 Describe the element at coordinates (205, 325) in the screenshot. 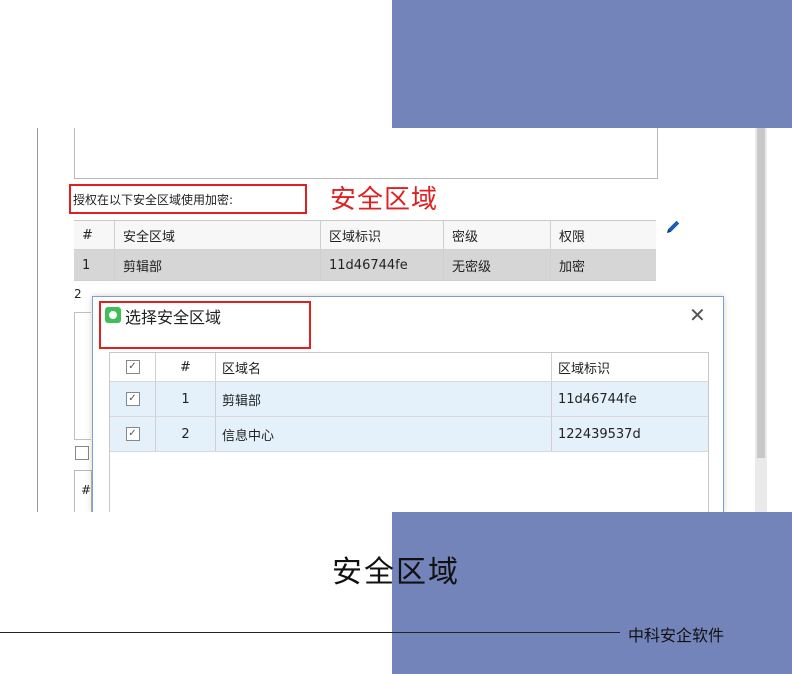

I see `highlight-box-title` at that location.